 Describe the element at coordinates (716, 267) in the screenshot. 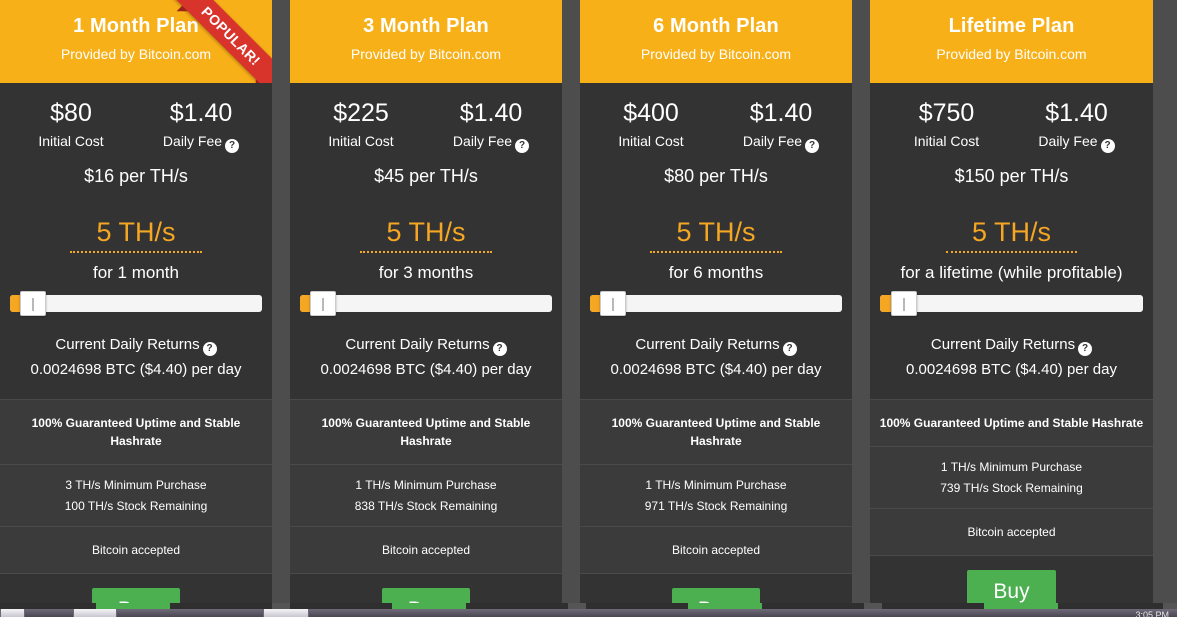

I see `hashrate-block: 5 TH/s for 6 months` at that location.